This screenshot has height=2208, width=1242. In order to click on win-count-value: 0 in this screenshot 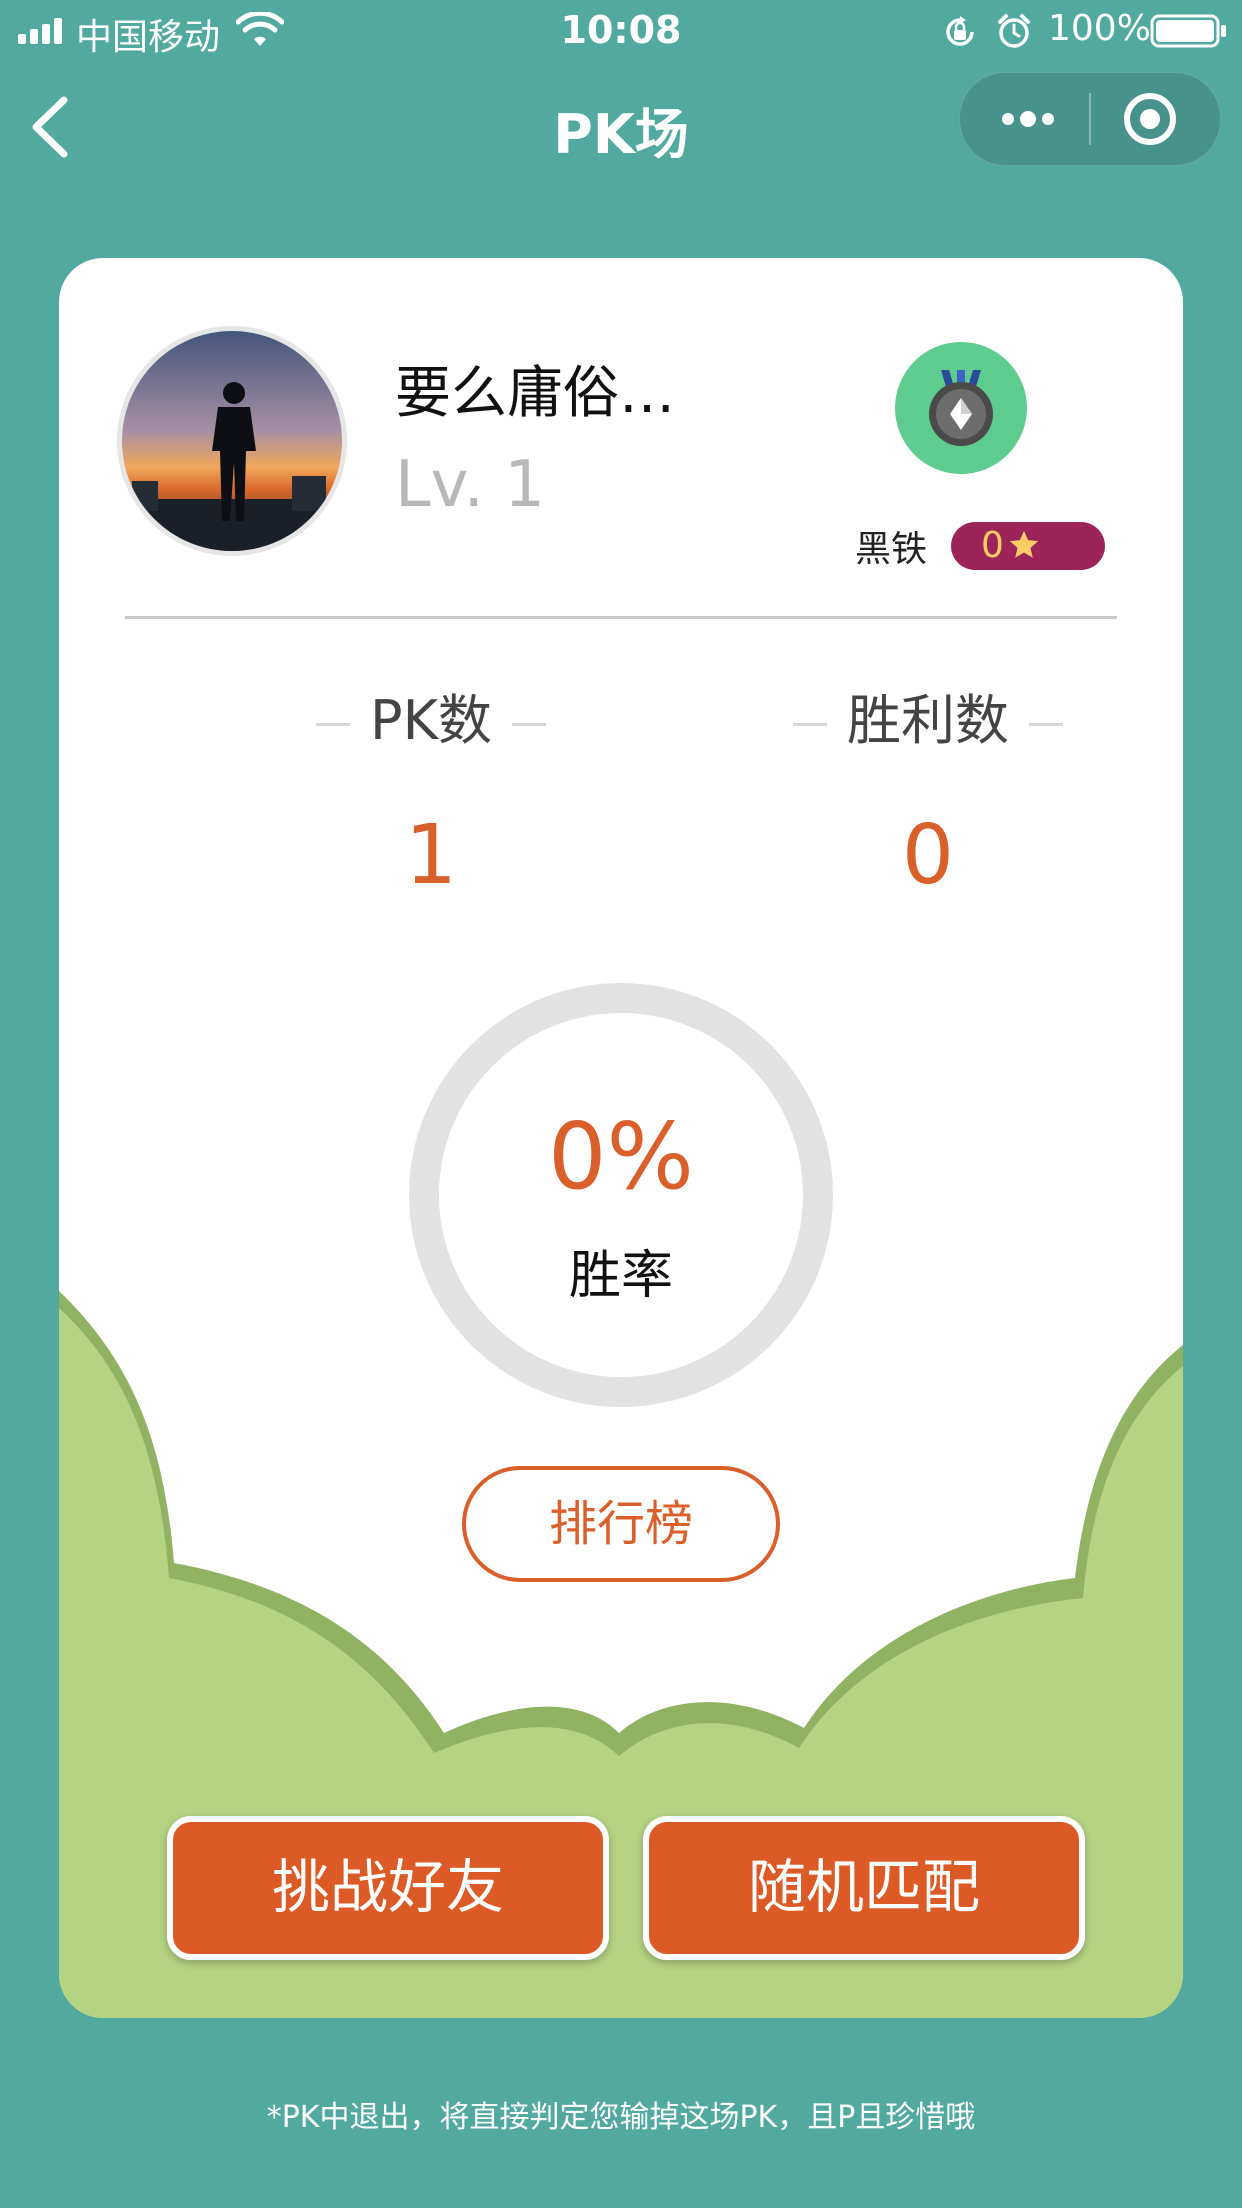, I will do `click(928, 855)`.